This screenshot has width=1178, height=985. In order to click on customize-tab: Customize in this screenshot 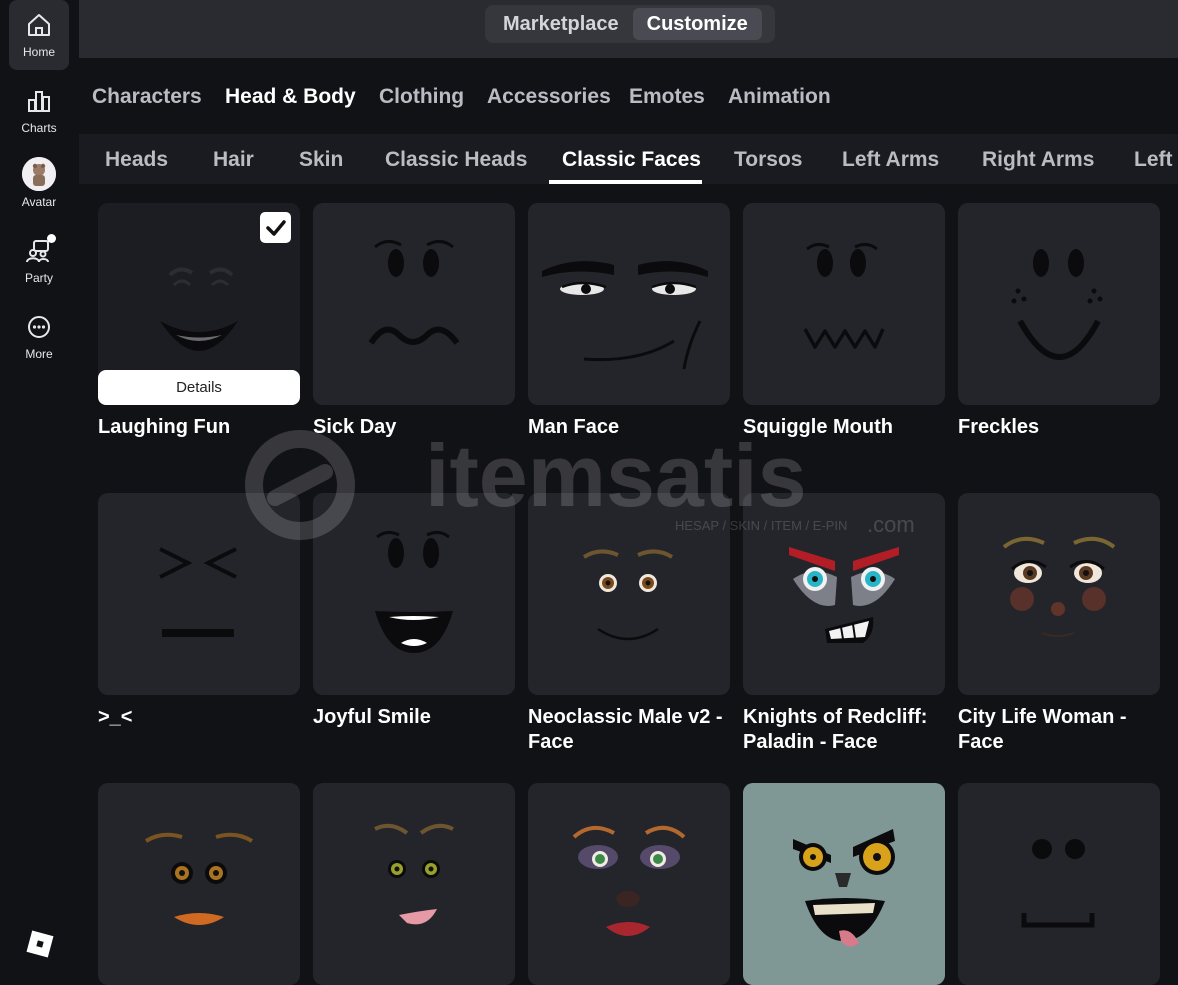, I will do `click(697, 24)`.